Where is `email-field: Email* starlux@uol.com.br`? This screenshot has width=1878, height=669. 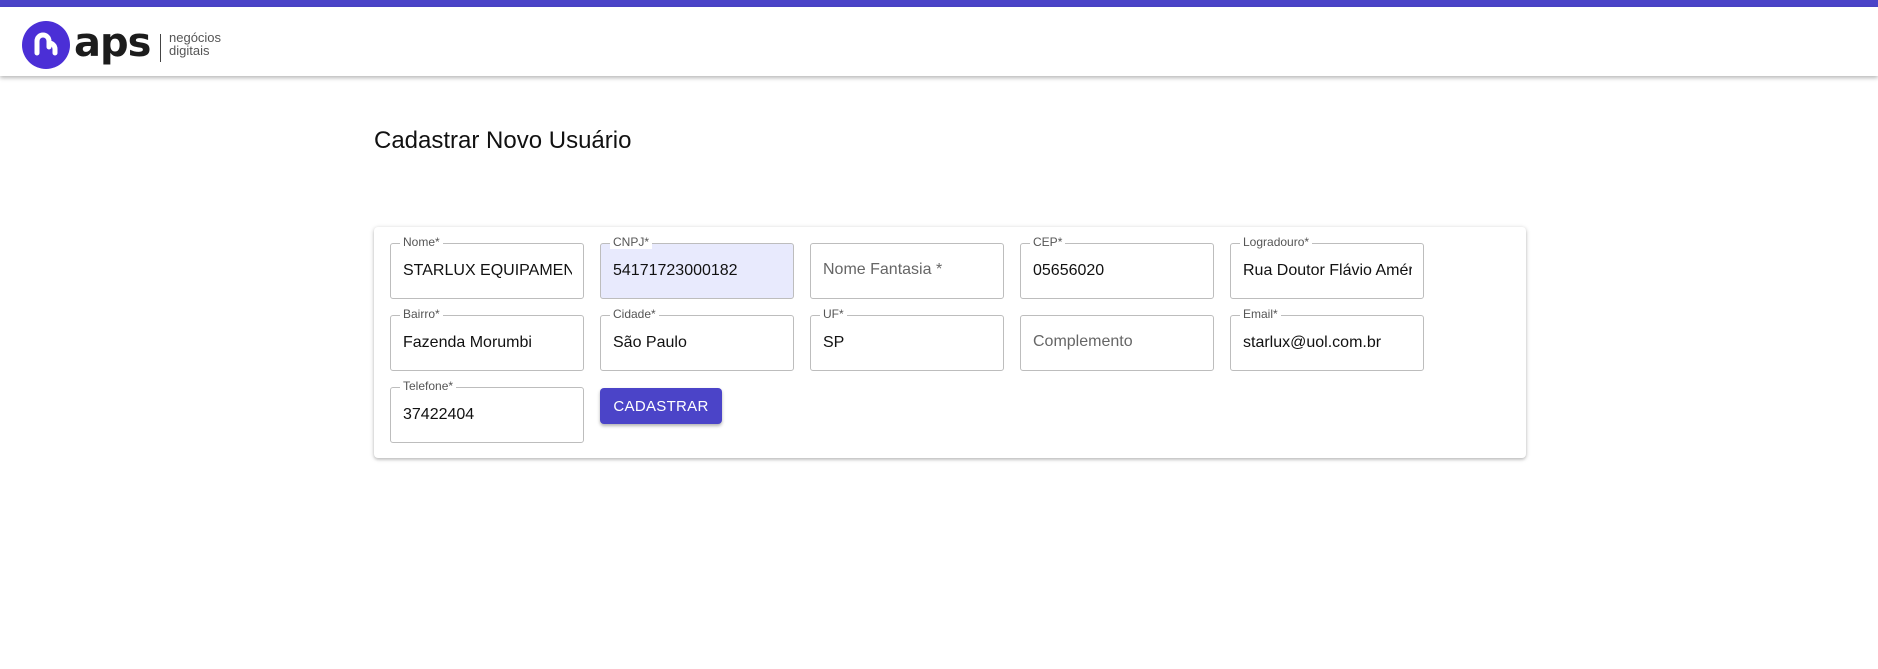
email-field: Email* starlux@uol.com.br is located at coordinates (1327, 339).